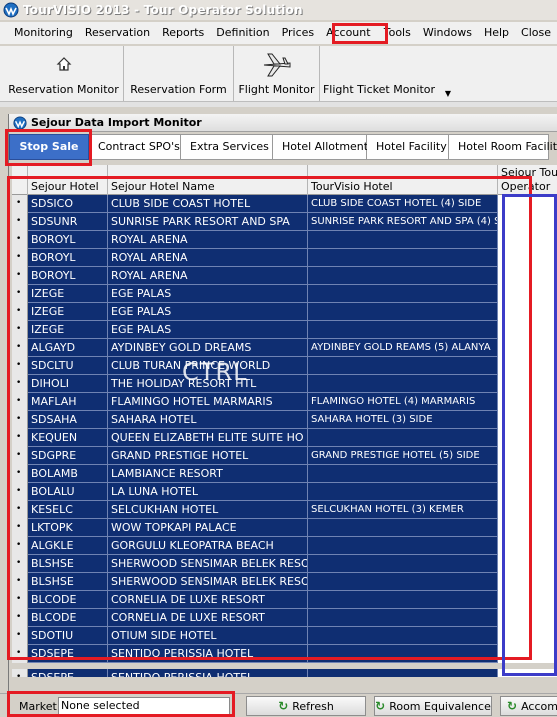 The height and width of the screenshot is (717, 557). What do you see at coordinates (68, 366) in the screenshot?
I see `cell-sejour-hotel-code: SDCLTU` at bounding box center [68, 366].